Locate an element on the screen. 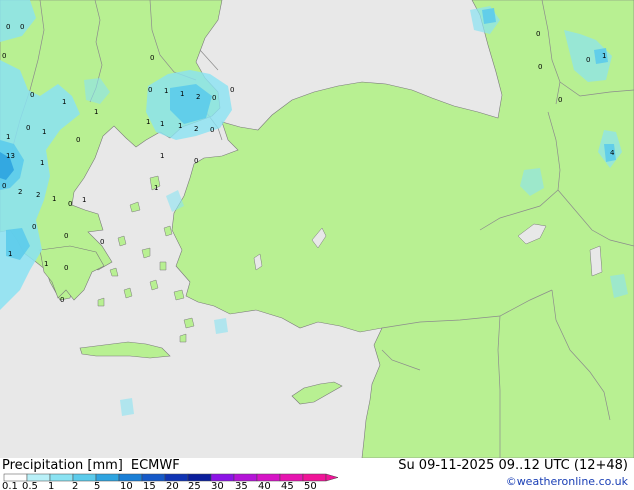  scale-tick-label: 35 is located at coordinates (241, 485).